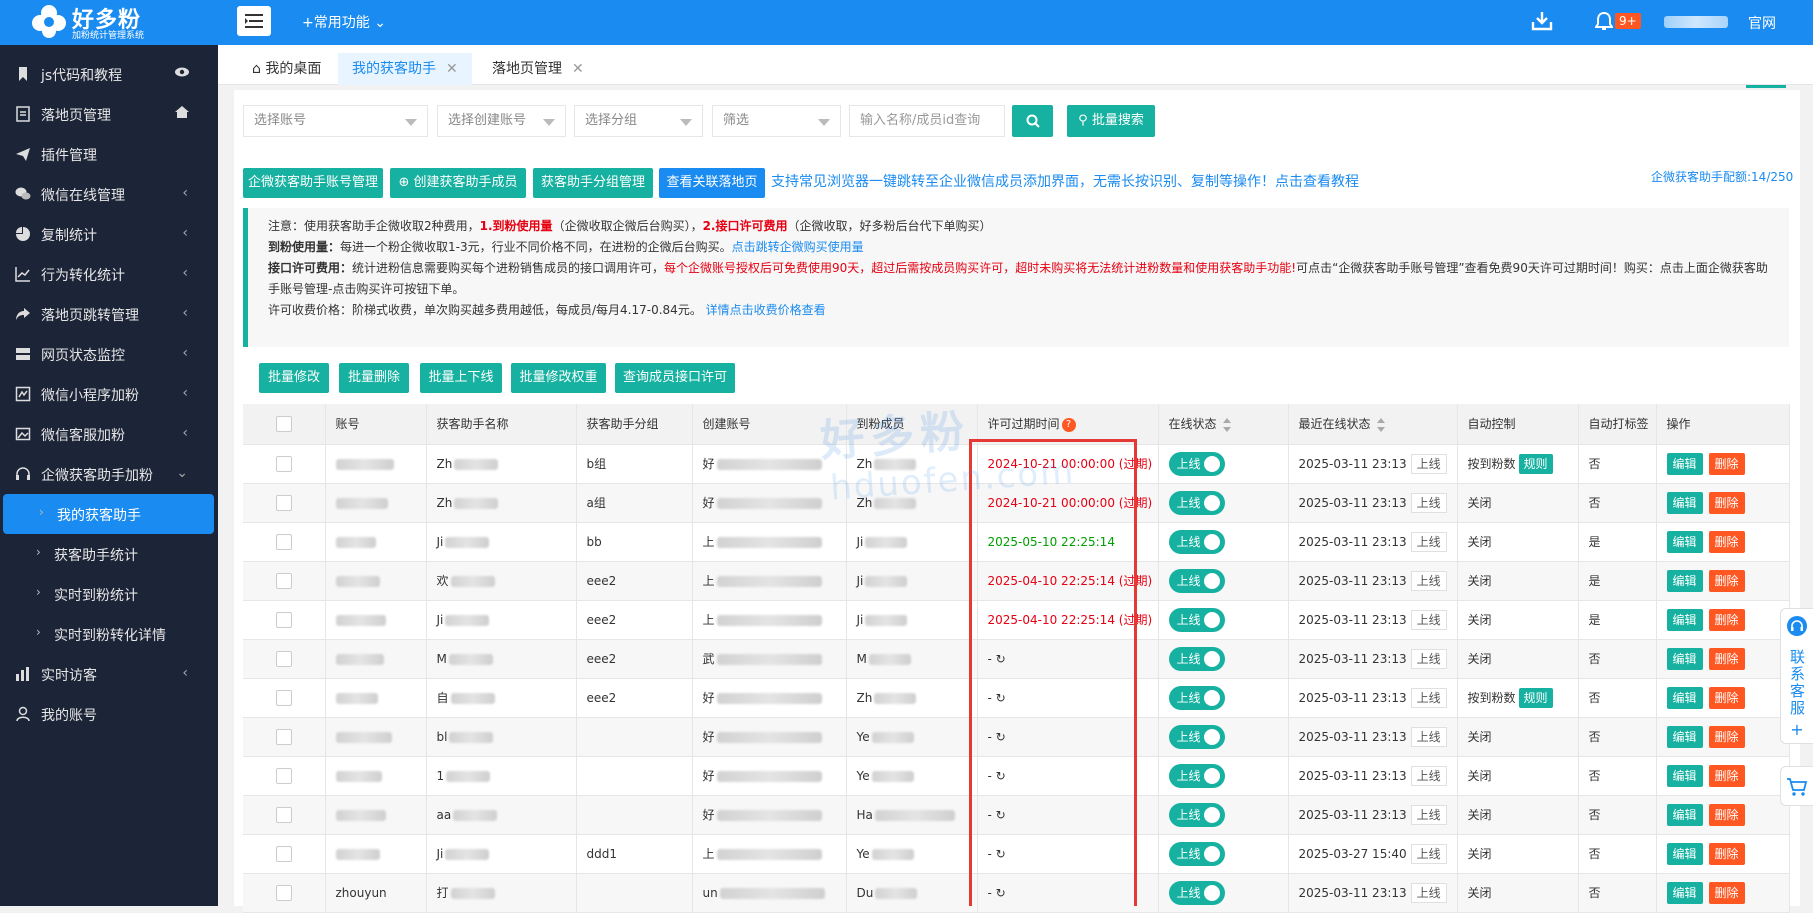 The image size is (1813, 913). What do you see at coordinates (109, 474) in the screenshot?
I see `sidebar-item-wecom-assistant: 企微获客助手加粉 ⌄` at bounding box center [109, 474].